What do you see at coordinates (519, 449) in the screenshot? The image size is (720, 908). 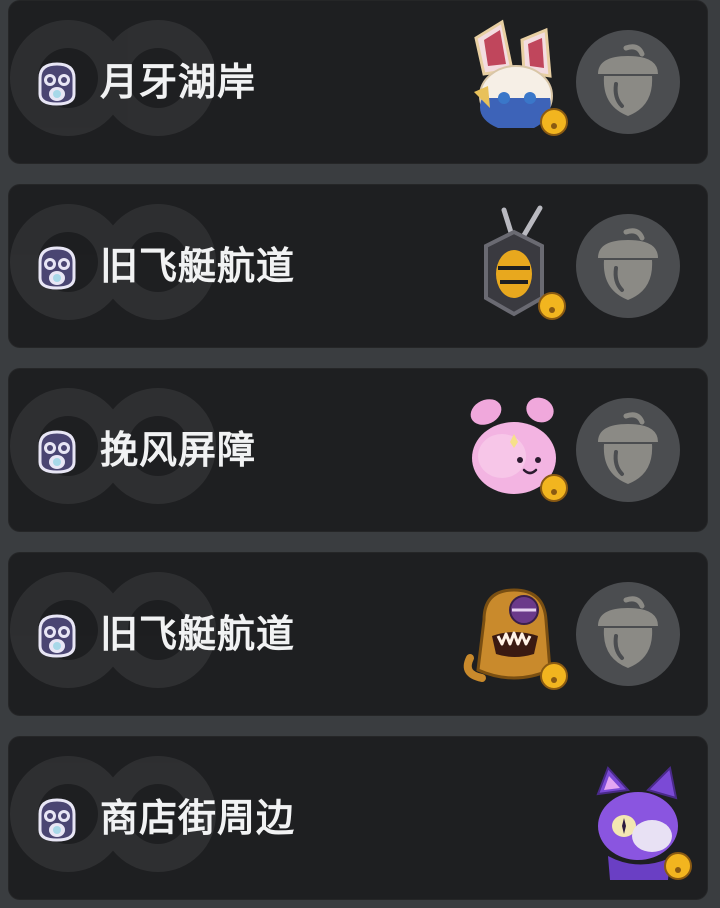 I see `pink-bunny-pet-icon` at bounding box center [519, 449].